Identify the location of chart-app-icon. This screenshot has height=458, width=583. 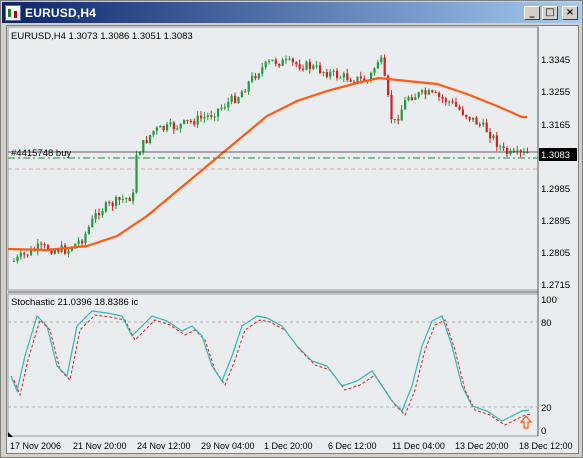
(13, 12).